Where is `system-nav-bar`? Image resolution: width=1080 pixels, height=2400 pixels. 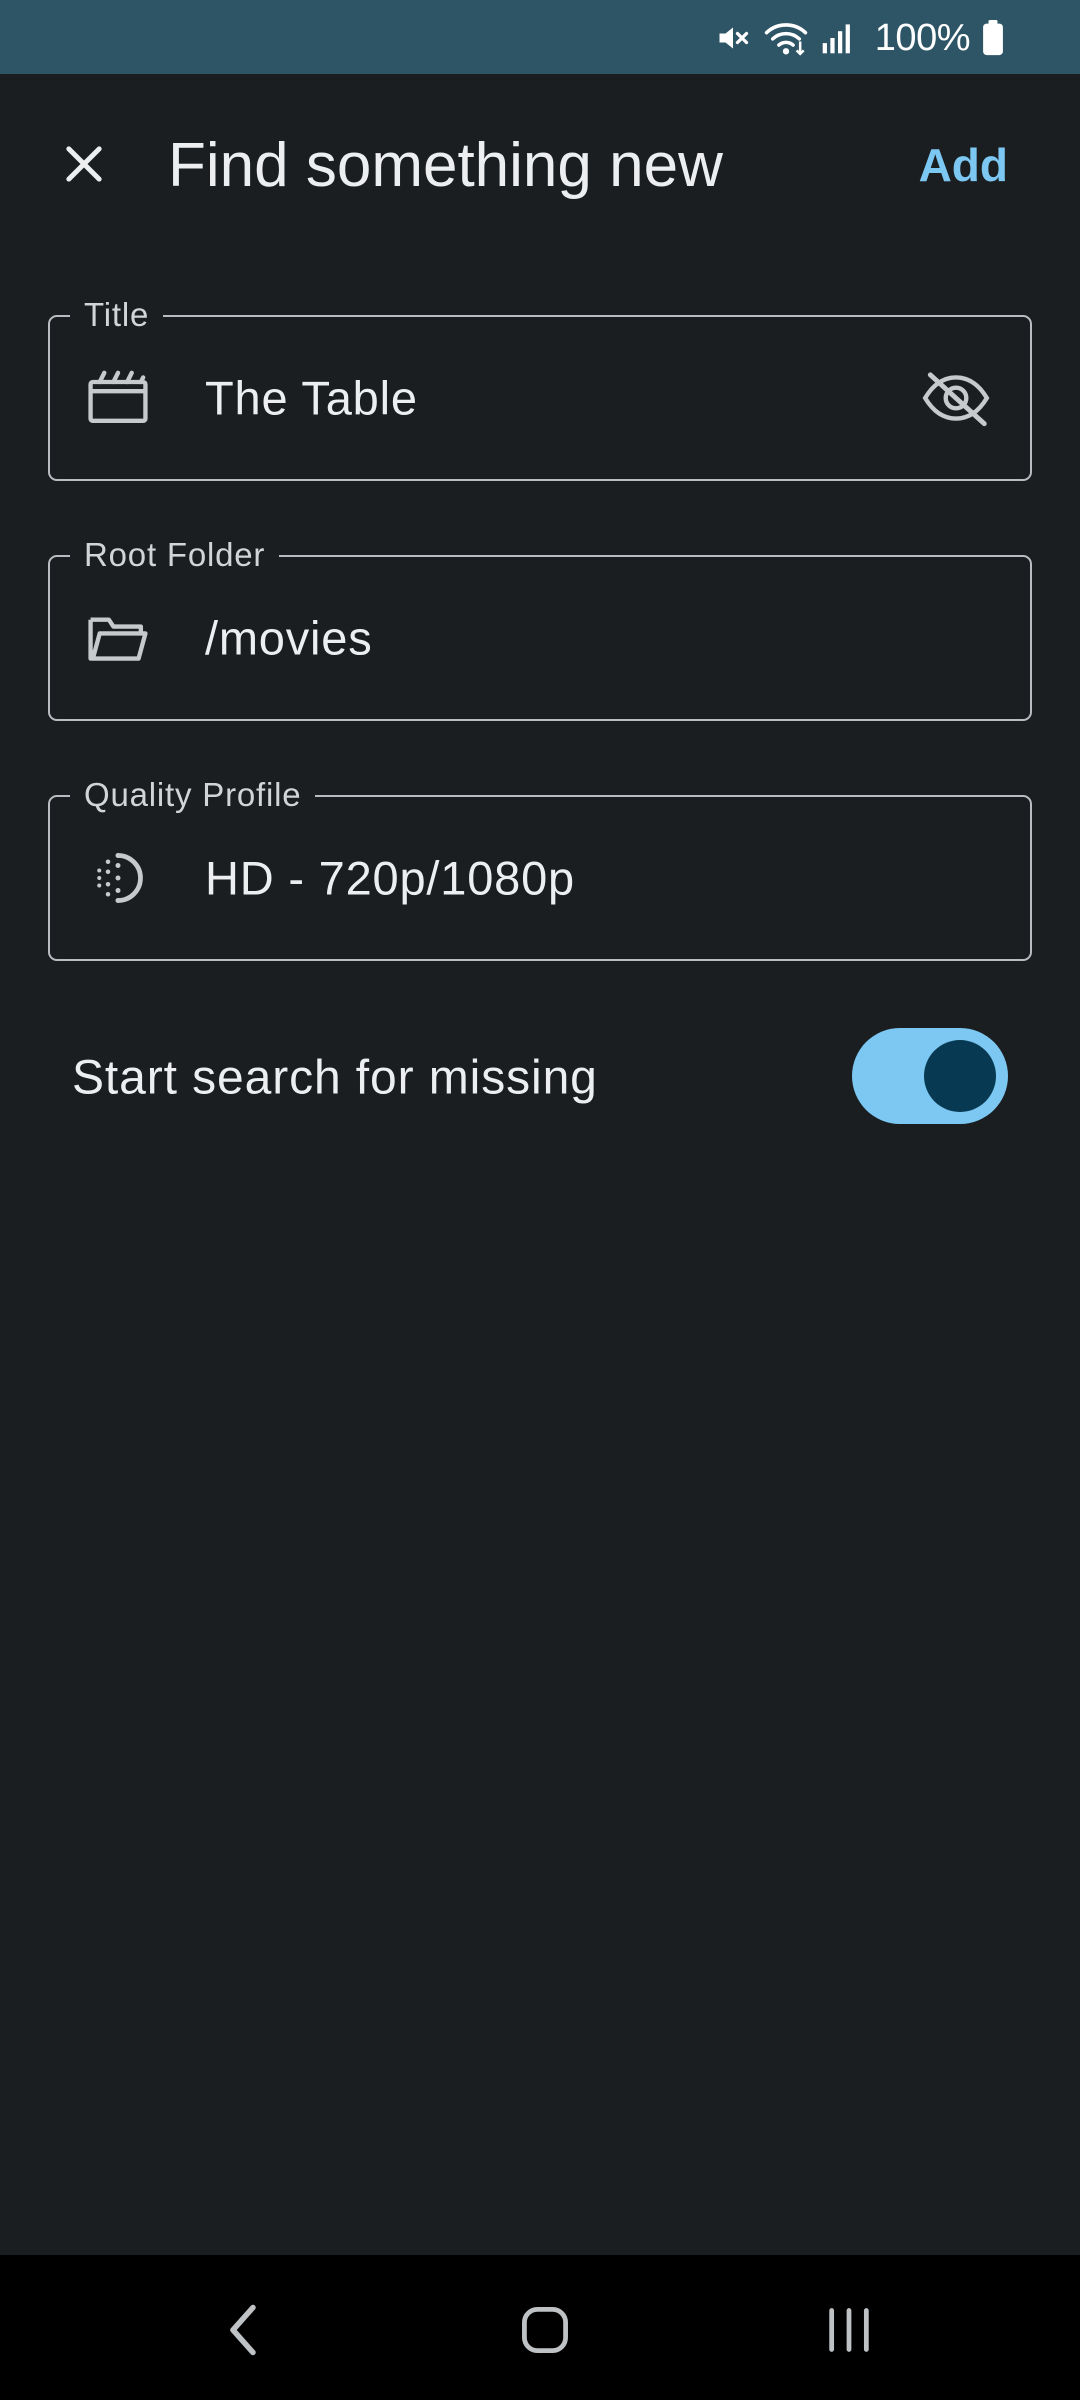
system-nav-bar is located at coordinates (540, 2327).